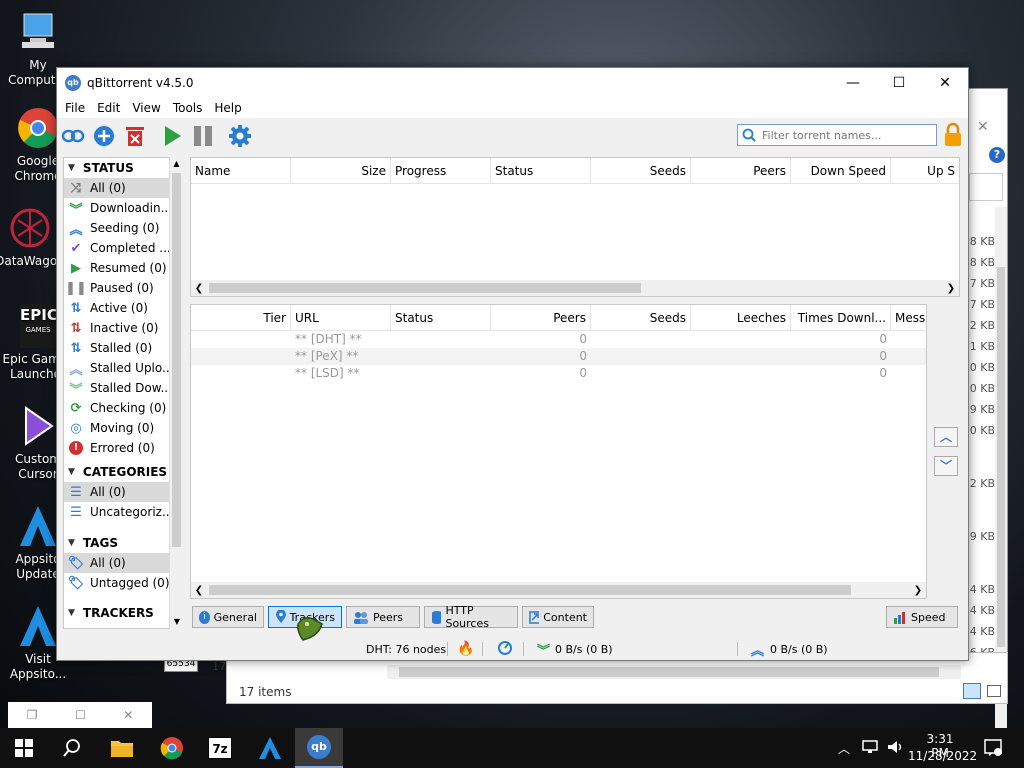 The image size is (1024, 768). What do you see at coordinates (558, 617) in the screenshot?
I see `tab-content: Content` at bounding box center [558, 617].